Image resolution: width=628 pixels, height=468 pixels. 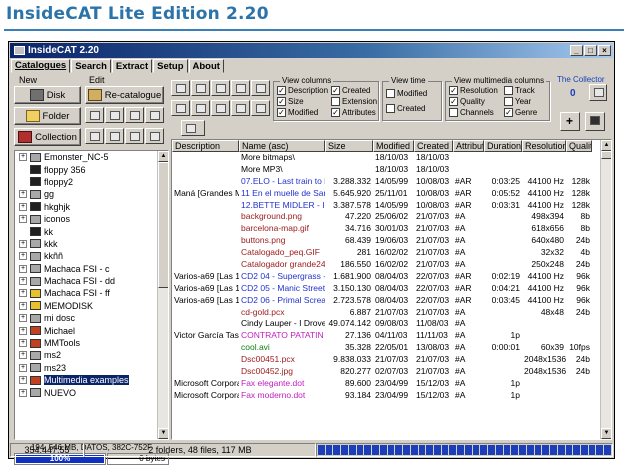 What do you see at coordinates (91, 182) in the screenshot?
I see `tree-item: floppy2` at bounding box center [91, 182].